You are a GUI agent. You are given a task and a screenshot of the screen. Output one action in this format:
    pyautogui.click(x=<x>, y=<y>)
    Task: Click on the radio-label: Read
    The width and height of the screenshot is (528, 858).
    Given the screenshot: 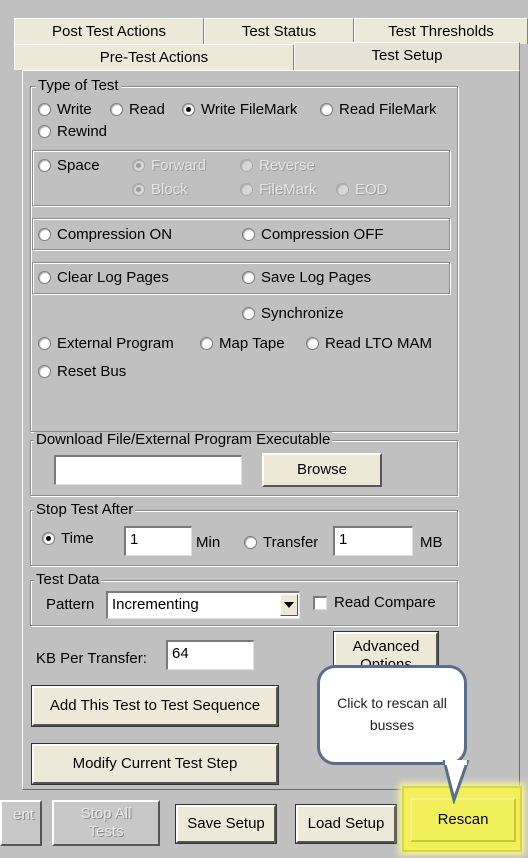 What is the action you would take?
    pyautogui.click(x=147, y=109)
    